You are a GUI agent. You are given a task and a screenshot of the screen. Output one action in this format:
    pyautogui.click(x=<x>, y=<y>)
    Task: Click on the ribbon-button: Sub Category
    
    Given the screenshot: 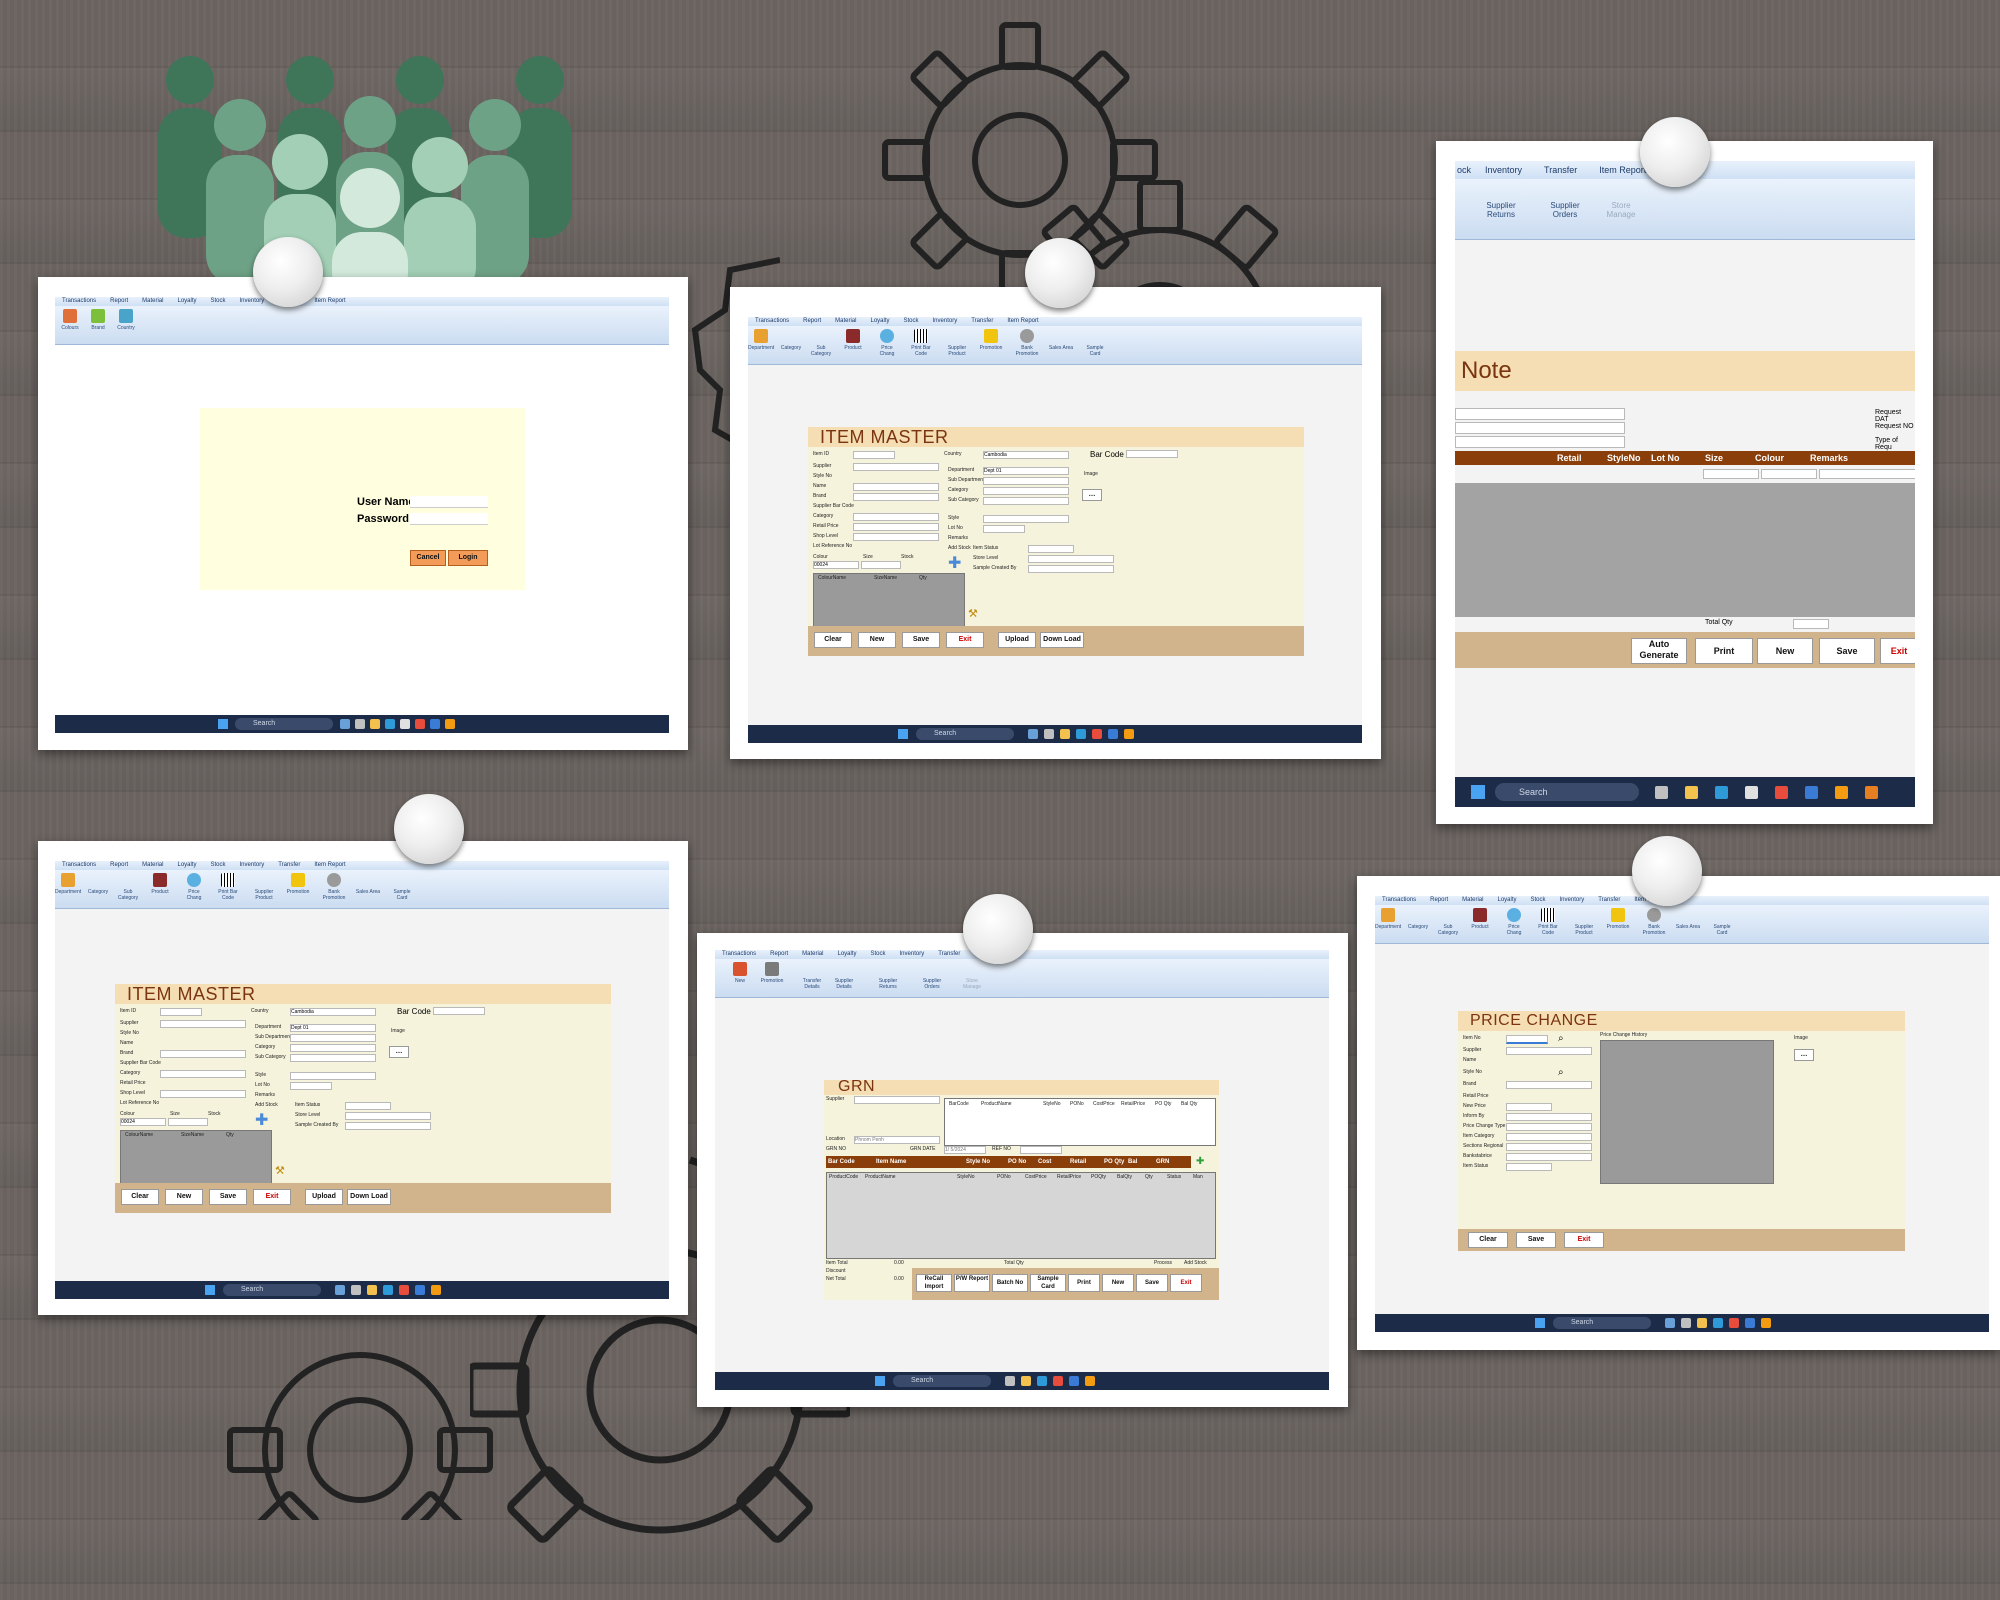 What is the action you would take?
    pyautogui.click(x=821, y=343)
    